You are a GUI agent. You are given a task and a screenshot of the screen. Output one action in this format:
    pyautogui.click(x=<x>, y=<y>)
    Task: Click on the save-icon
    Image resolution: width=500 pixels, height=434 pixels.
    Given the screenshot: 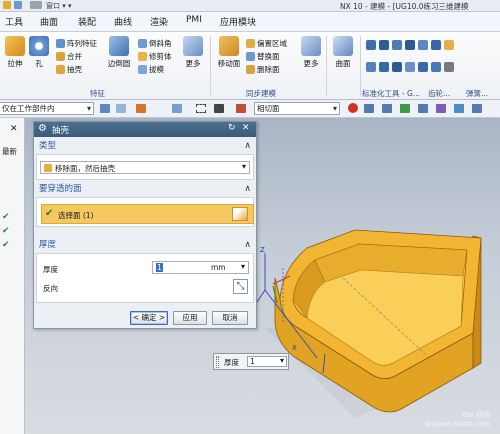 What is the action you would take?
    pyautogui.click(x=7, y=5)
    